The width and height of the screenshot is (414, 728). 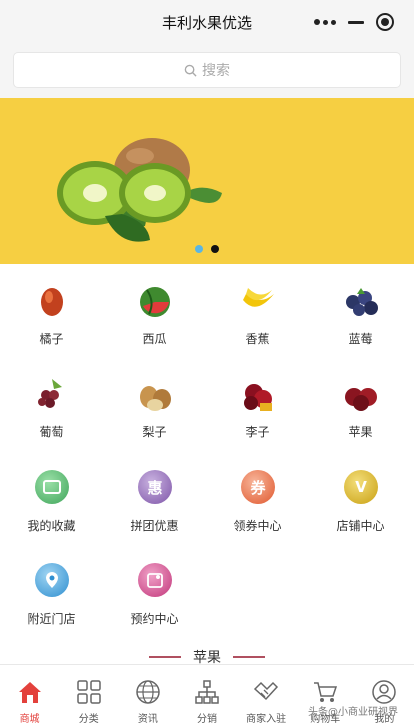 I want to click on tab-mine: 我的, so click(x=384, y=696).